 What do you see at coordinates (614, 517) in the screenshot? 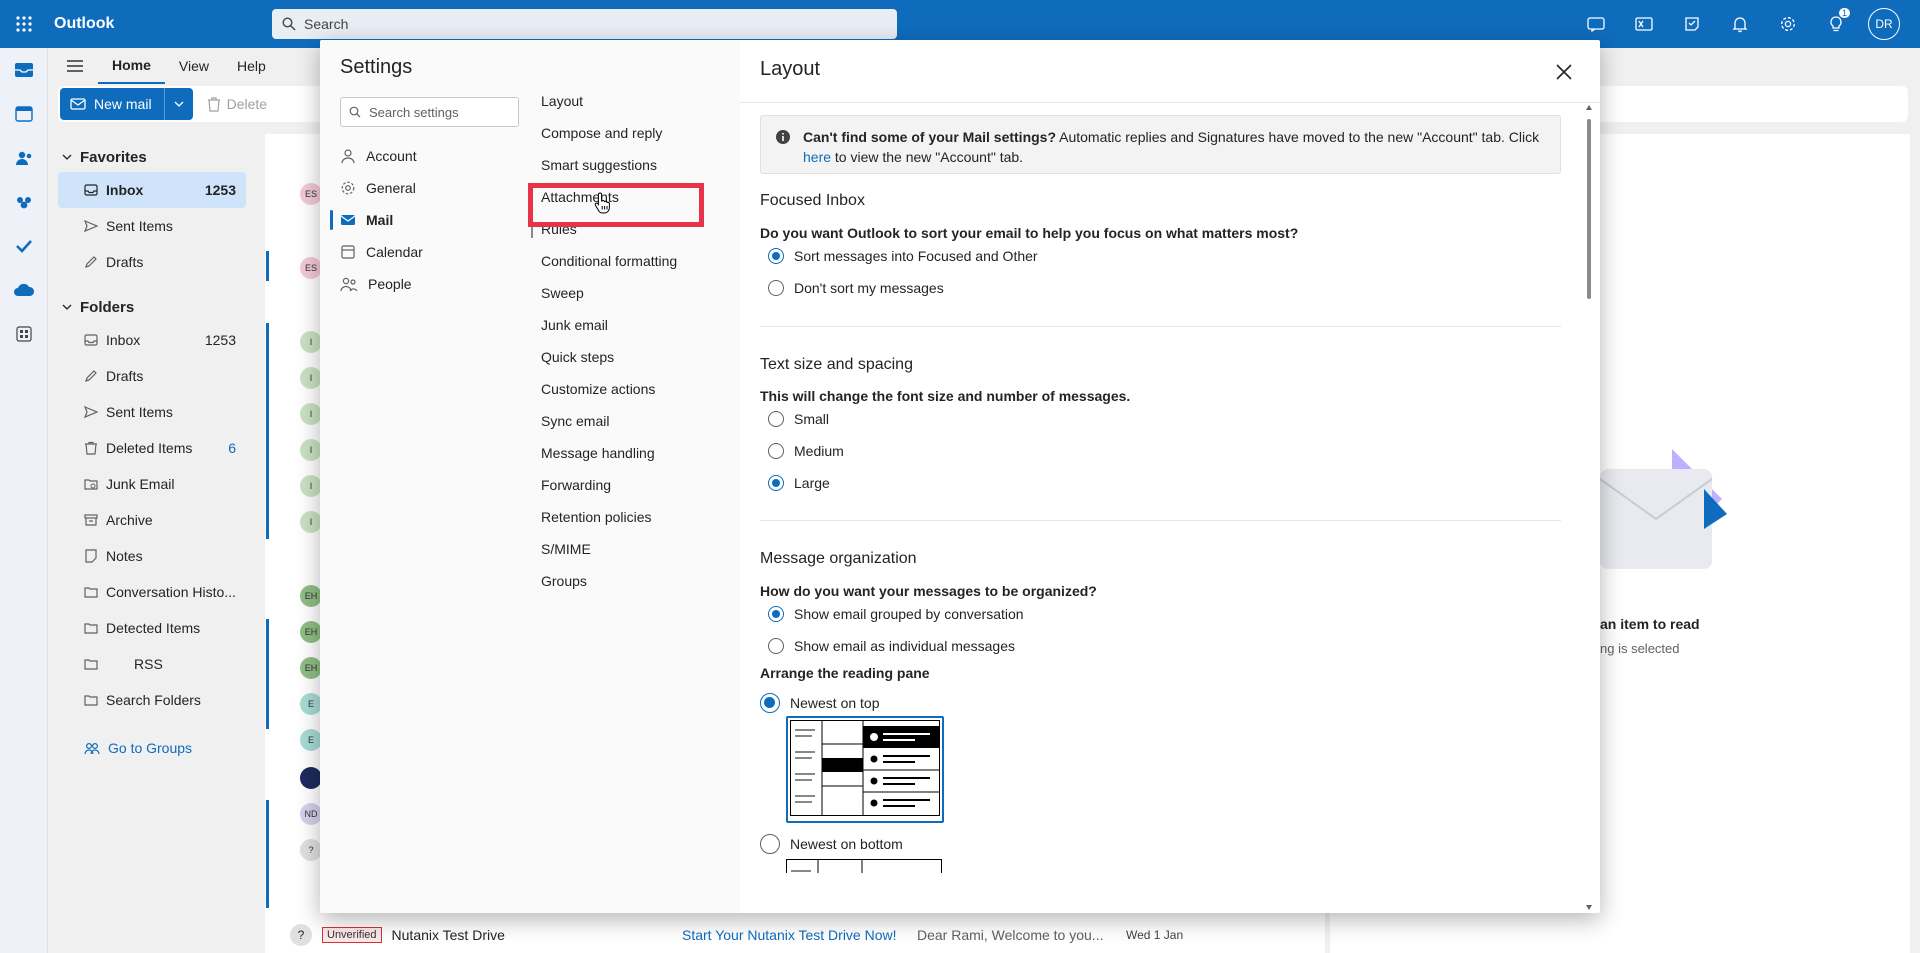
I see `settings-subsection-retention-policies: Retention policies` at bounding box center [614, 517].